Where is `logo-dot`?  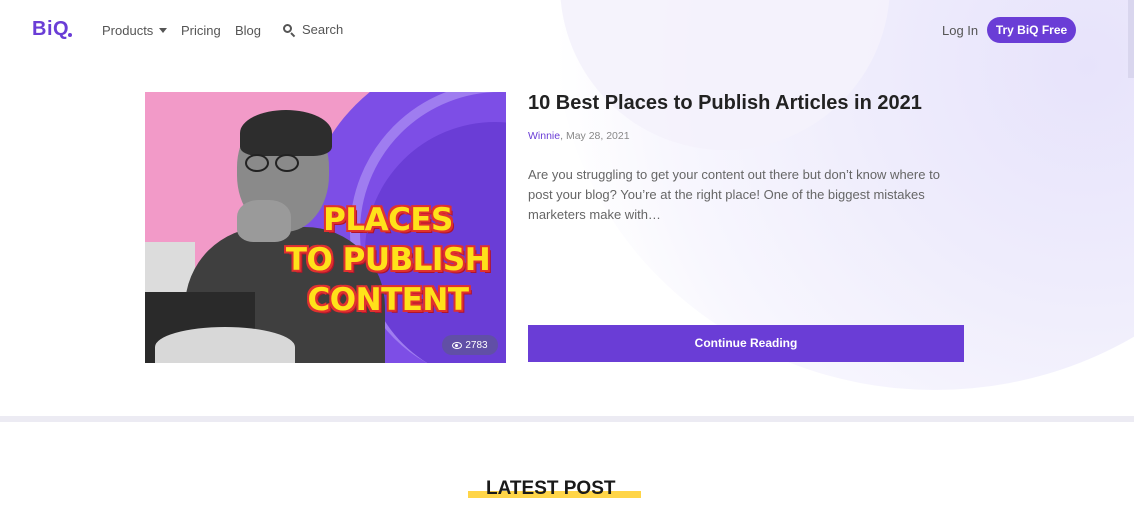 logo-dot is located at coordinates (70, 35).